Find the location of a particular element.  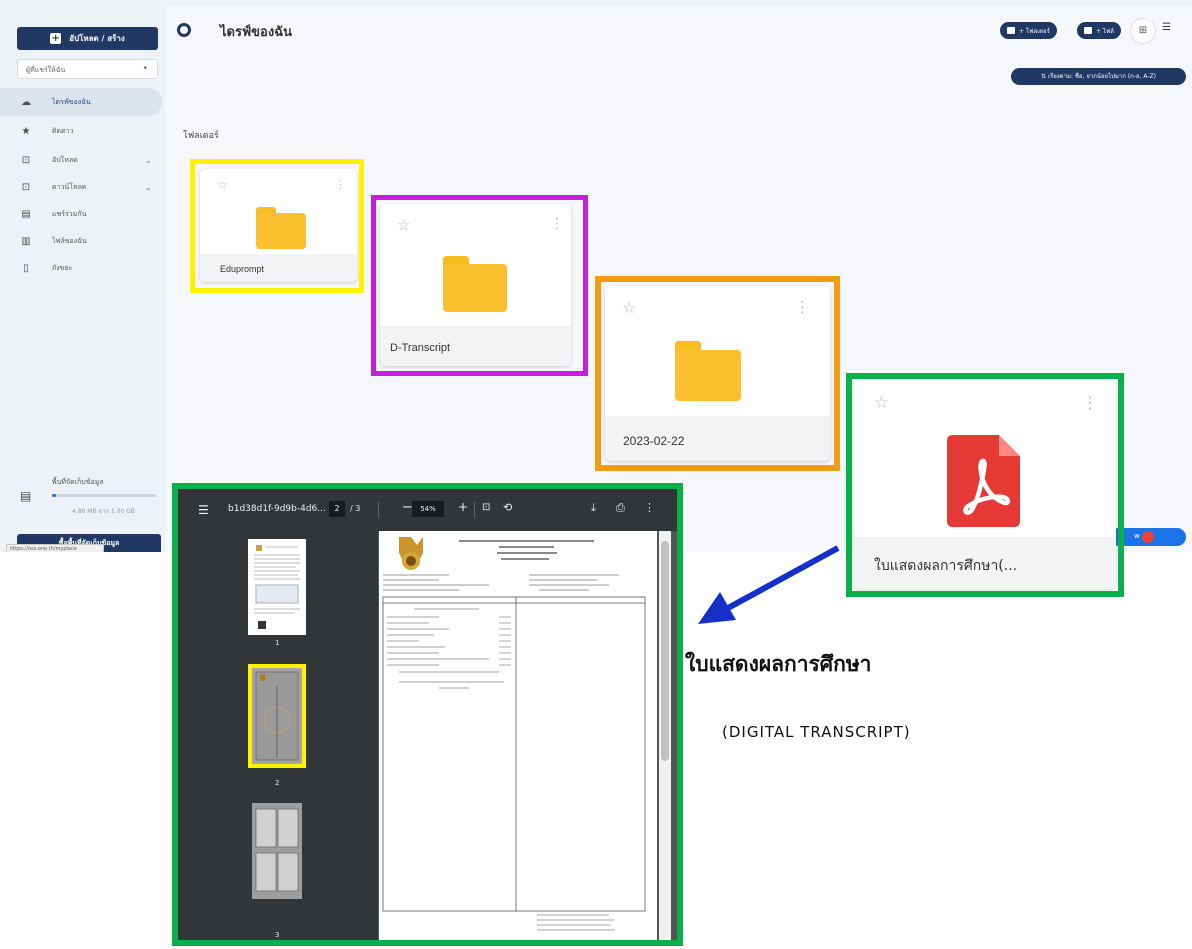

highlight-box-yellow is located at coordinates (277, 226).